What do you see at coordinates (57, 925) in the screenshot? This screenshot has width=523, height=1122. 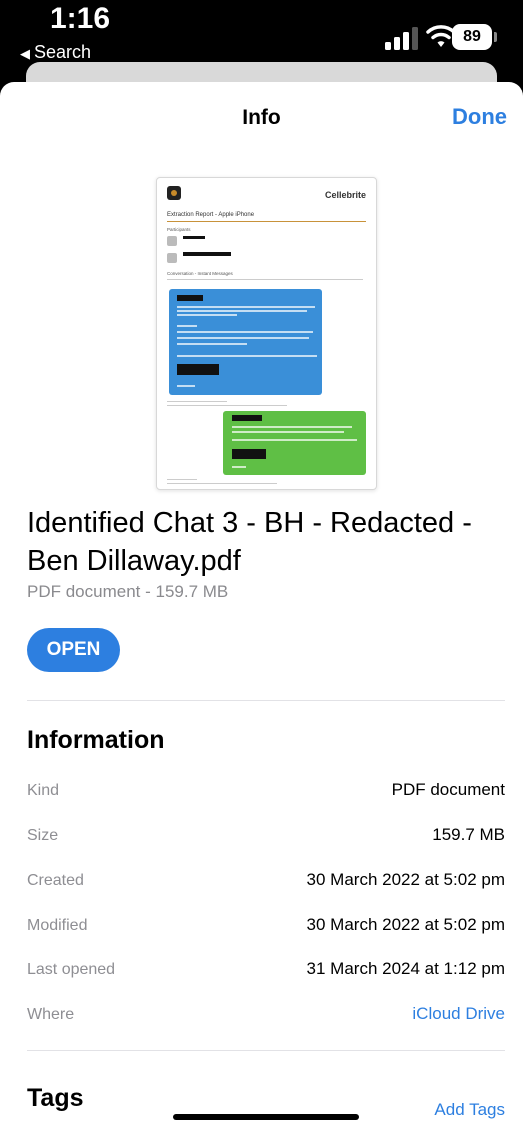 I see `info-label: Modified` at bounding box center [57, 925].